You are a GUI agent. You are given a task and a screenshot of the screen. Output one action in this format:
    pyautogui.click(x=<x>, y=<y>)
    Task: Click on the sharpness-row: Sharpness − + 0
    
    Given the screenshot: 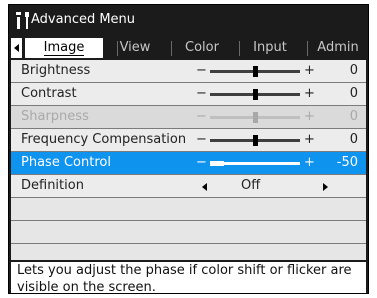 What is the action you would take?
    pyautogui.click(x=188, y=117)
    